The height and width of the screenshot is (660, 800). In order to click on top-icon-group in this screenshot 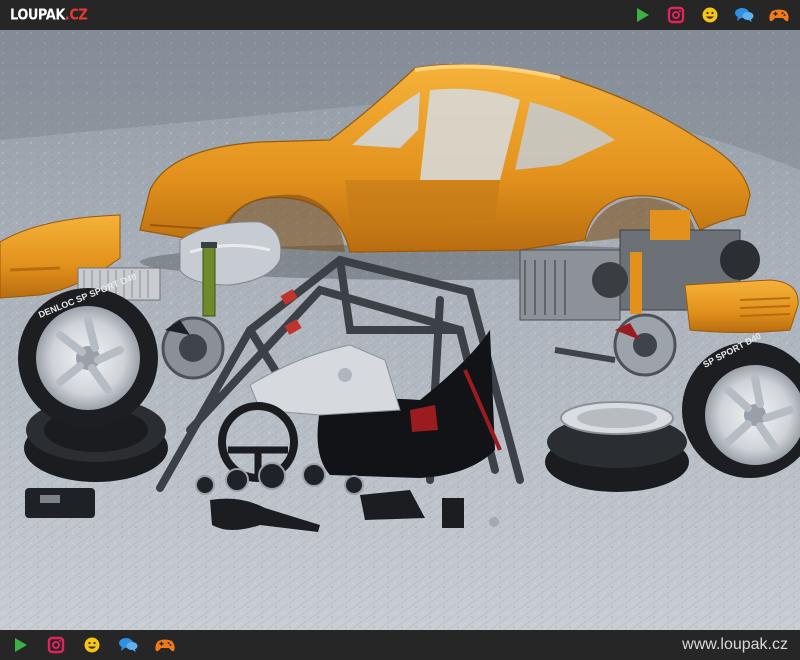, I will do `click(711, 15)`.